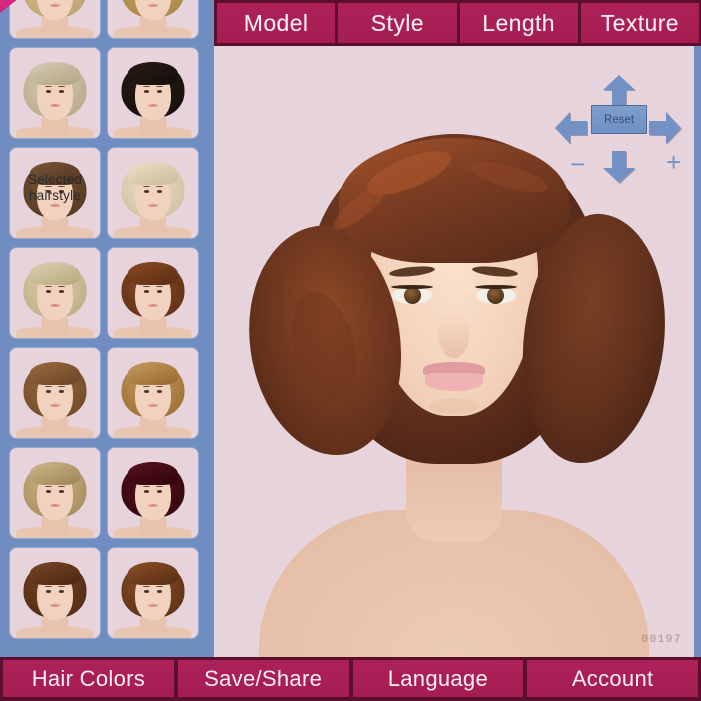  What do you see at coordinates (697, 353) in the screenshot?
I see `right-edge-strip` at bounding box center [697, 353].